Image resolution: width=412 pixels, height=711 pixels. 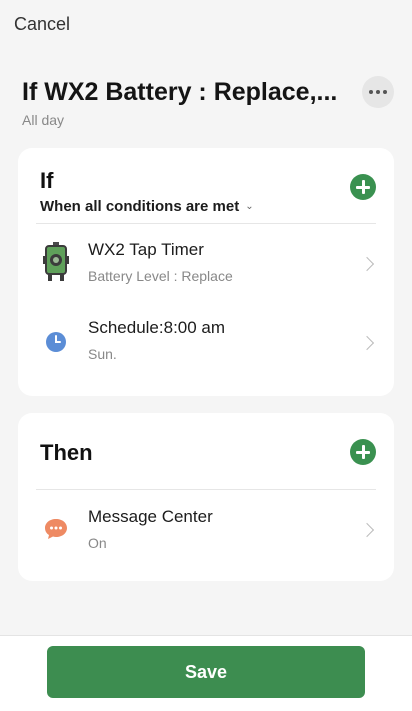 What do you see at coordinates (363, 187) in the screenshot?
I see `add-condition-button` at bounding box center [363, 187].